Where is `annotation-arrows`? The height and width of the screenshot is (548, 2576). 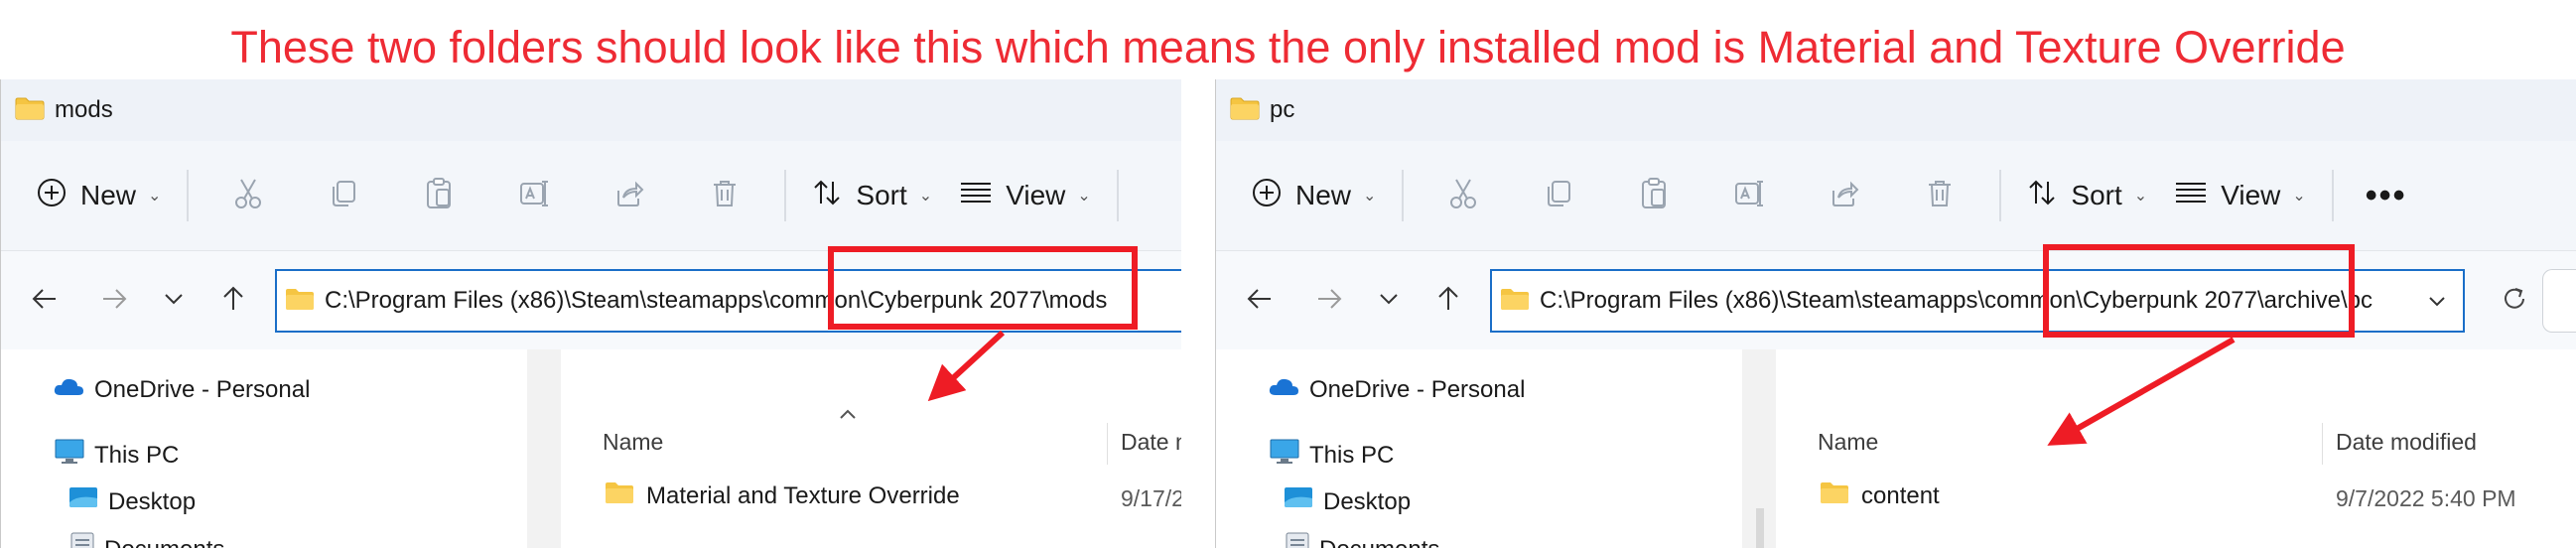
annotation-arrows is located at coordinates (1581, 388).